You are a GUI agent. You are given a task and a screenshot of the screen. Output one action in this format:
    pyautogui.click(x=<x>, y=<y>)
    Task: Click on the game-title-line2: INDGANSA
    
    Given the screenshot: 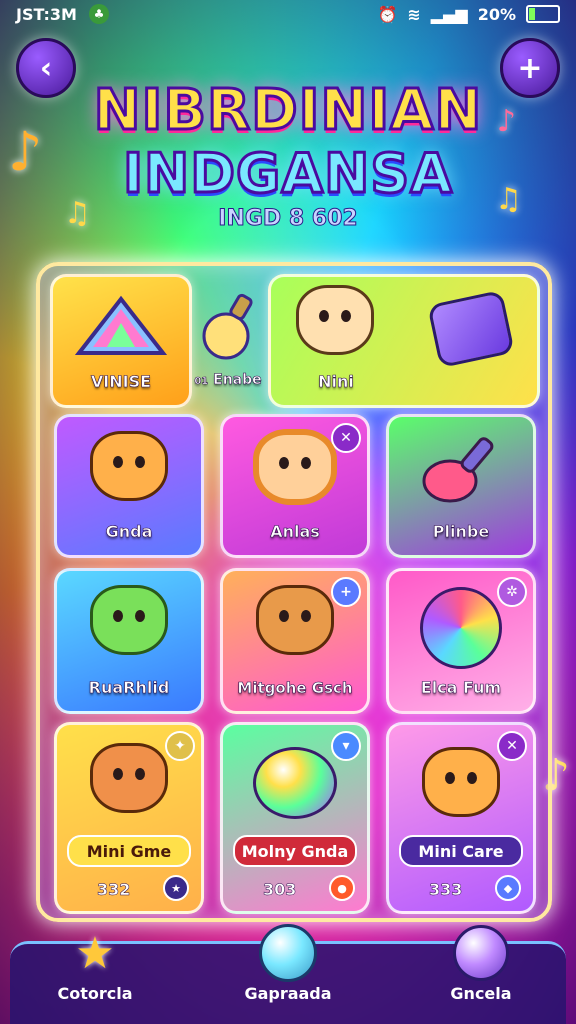 What is the action you would take?
    pyautogui.click(x=287, y=174)
    